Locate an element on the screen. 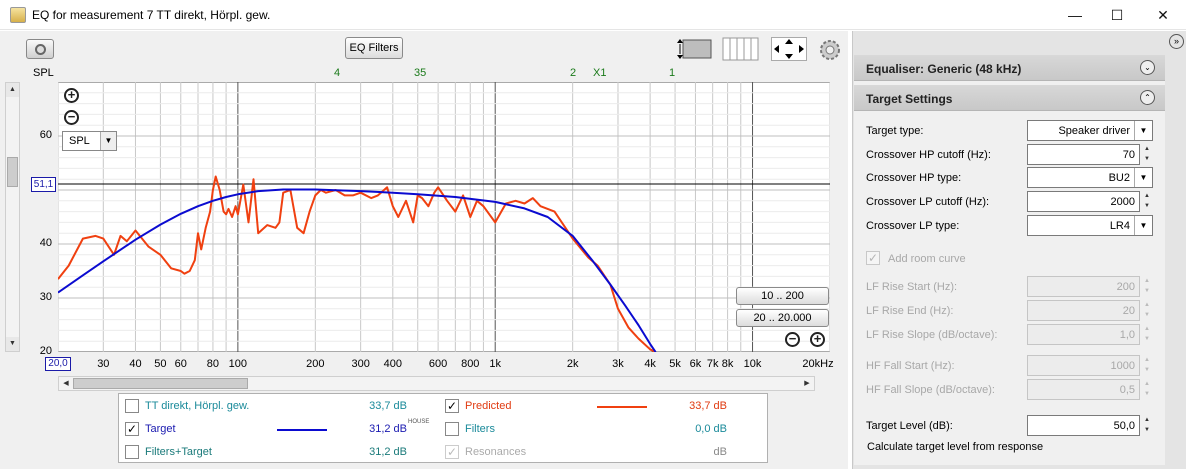 This screenshot has height=469, width=1186. graph-size-icon is located at coordinates (694, 49).